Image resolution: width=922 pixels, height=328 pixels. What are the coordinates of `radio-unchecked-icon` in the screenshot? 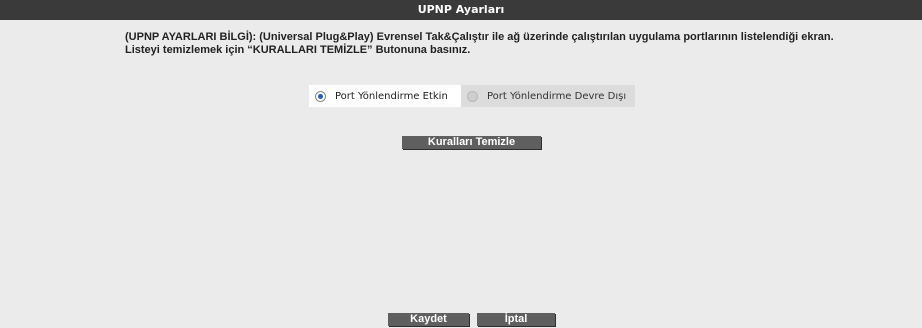 It's located at (472, 96).